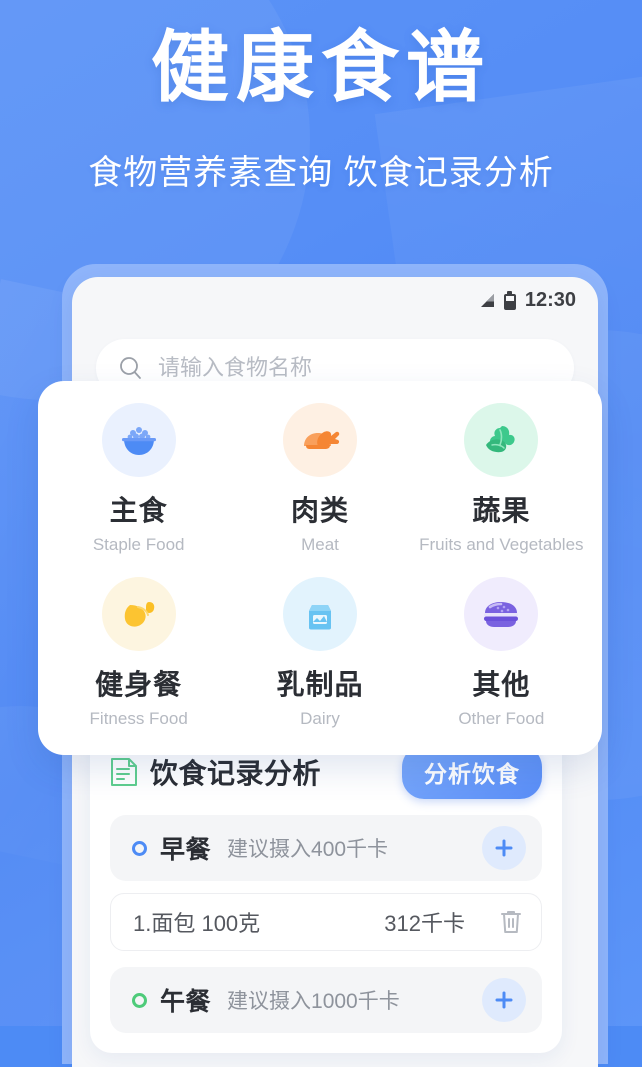 The image size is (642, 1067). What do you see at coordinates (139, 684) in the screenshot?
I see `category-label-cn: 健身餐` at bounding box center [139, 684].